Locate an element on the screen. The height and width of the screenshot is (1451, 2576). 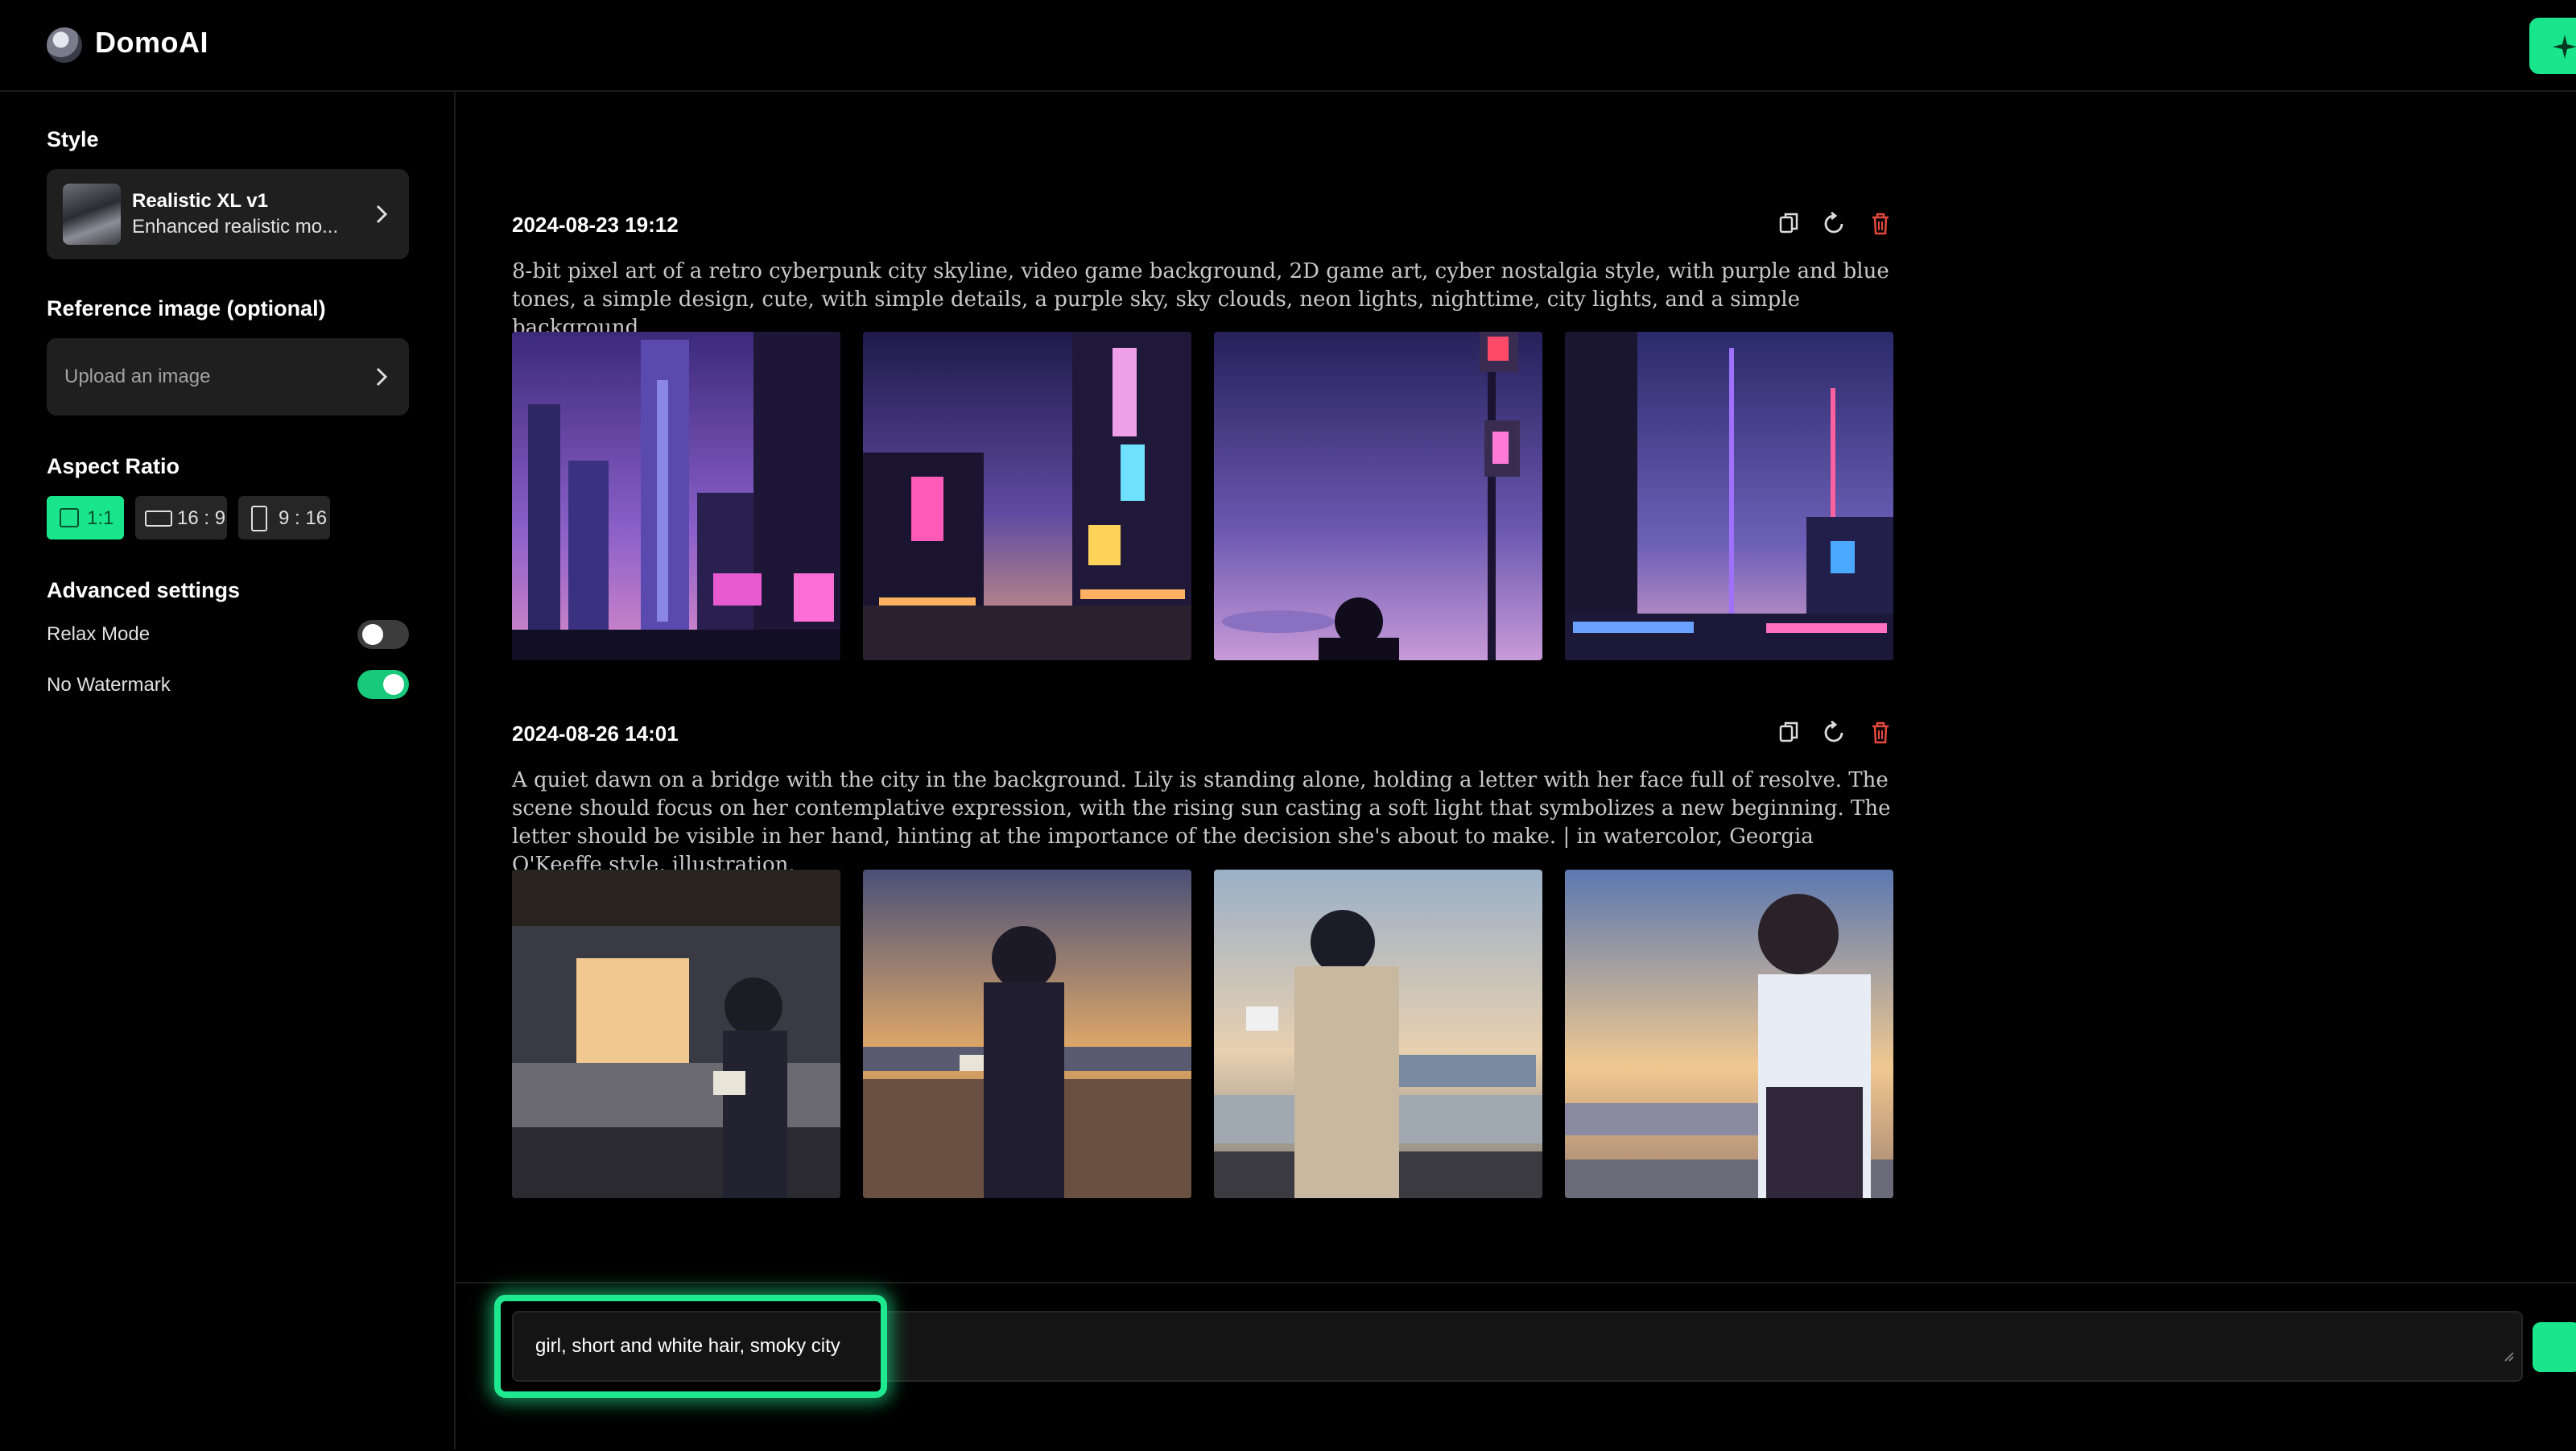
aspect-ratio-title: Aspect Ratio is located at coordinates (113, 466).